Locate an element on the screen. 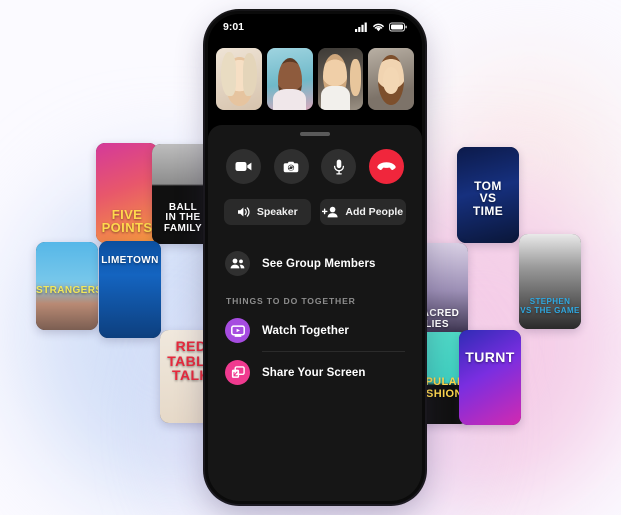 Image resolution: width=621 pixels, height=515 pixels. phone-hangup-icon is located at coordinates (386, 167).